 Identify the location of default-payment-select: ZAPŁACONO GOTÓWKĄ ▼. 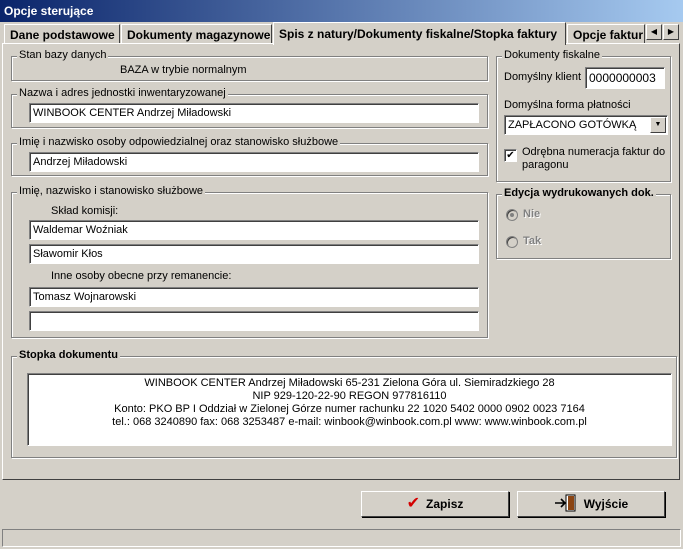
(586, 125).